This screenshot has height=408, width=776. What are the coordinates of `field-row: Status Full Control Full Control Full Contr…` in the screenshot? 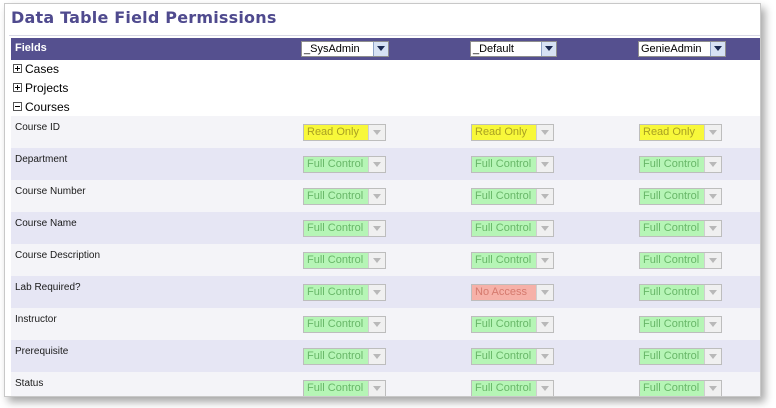 It's located at (385, 384).